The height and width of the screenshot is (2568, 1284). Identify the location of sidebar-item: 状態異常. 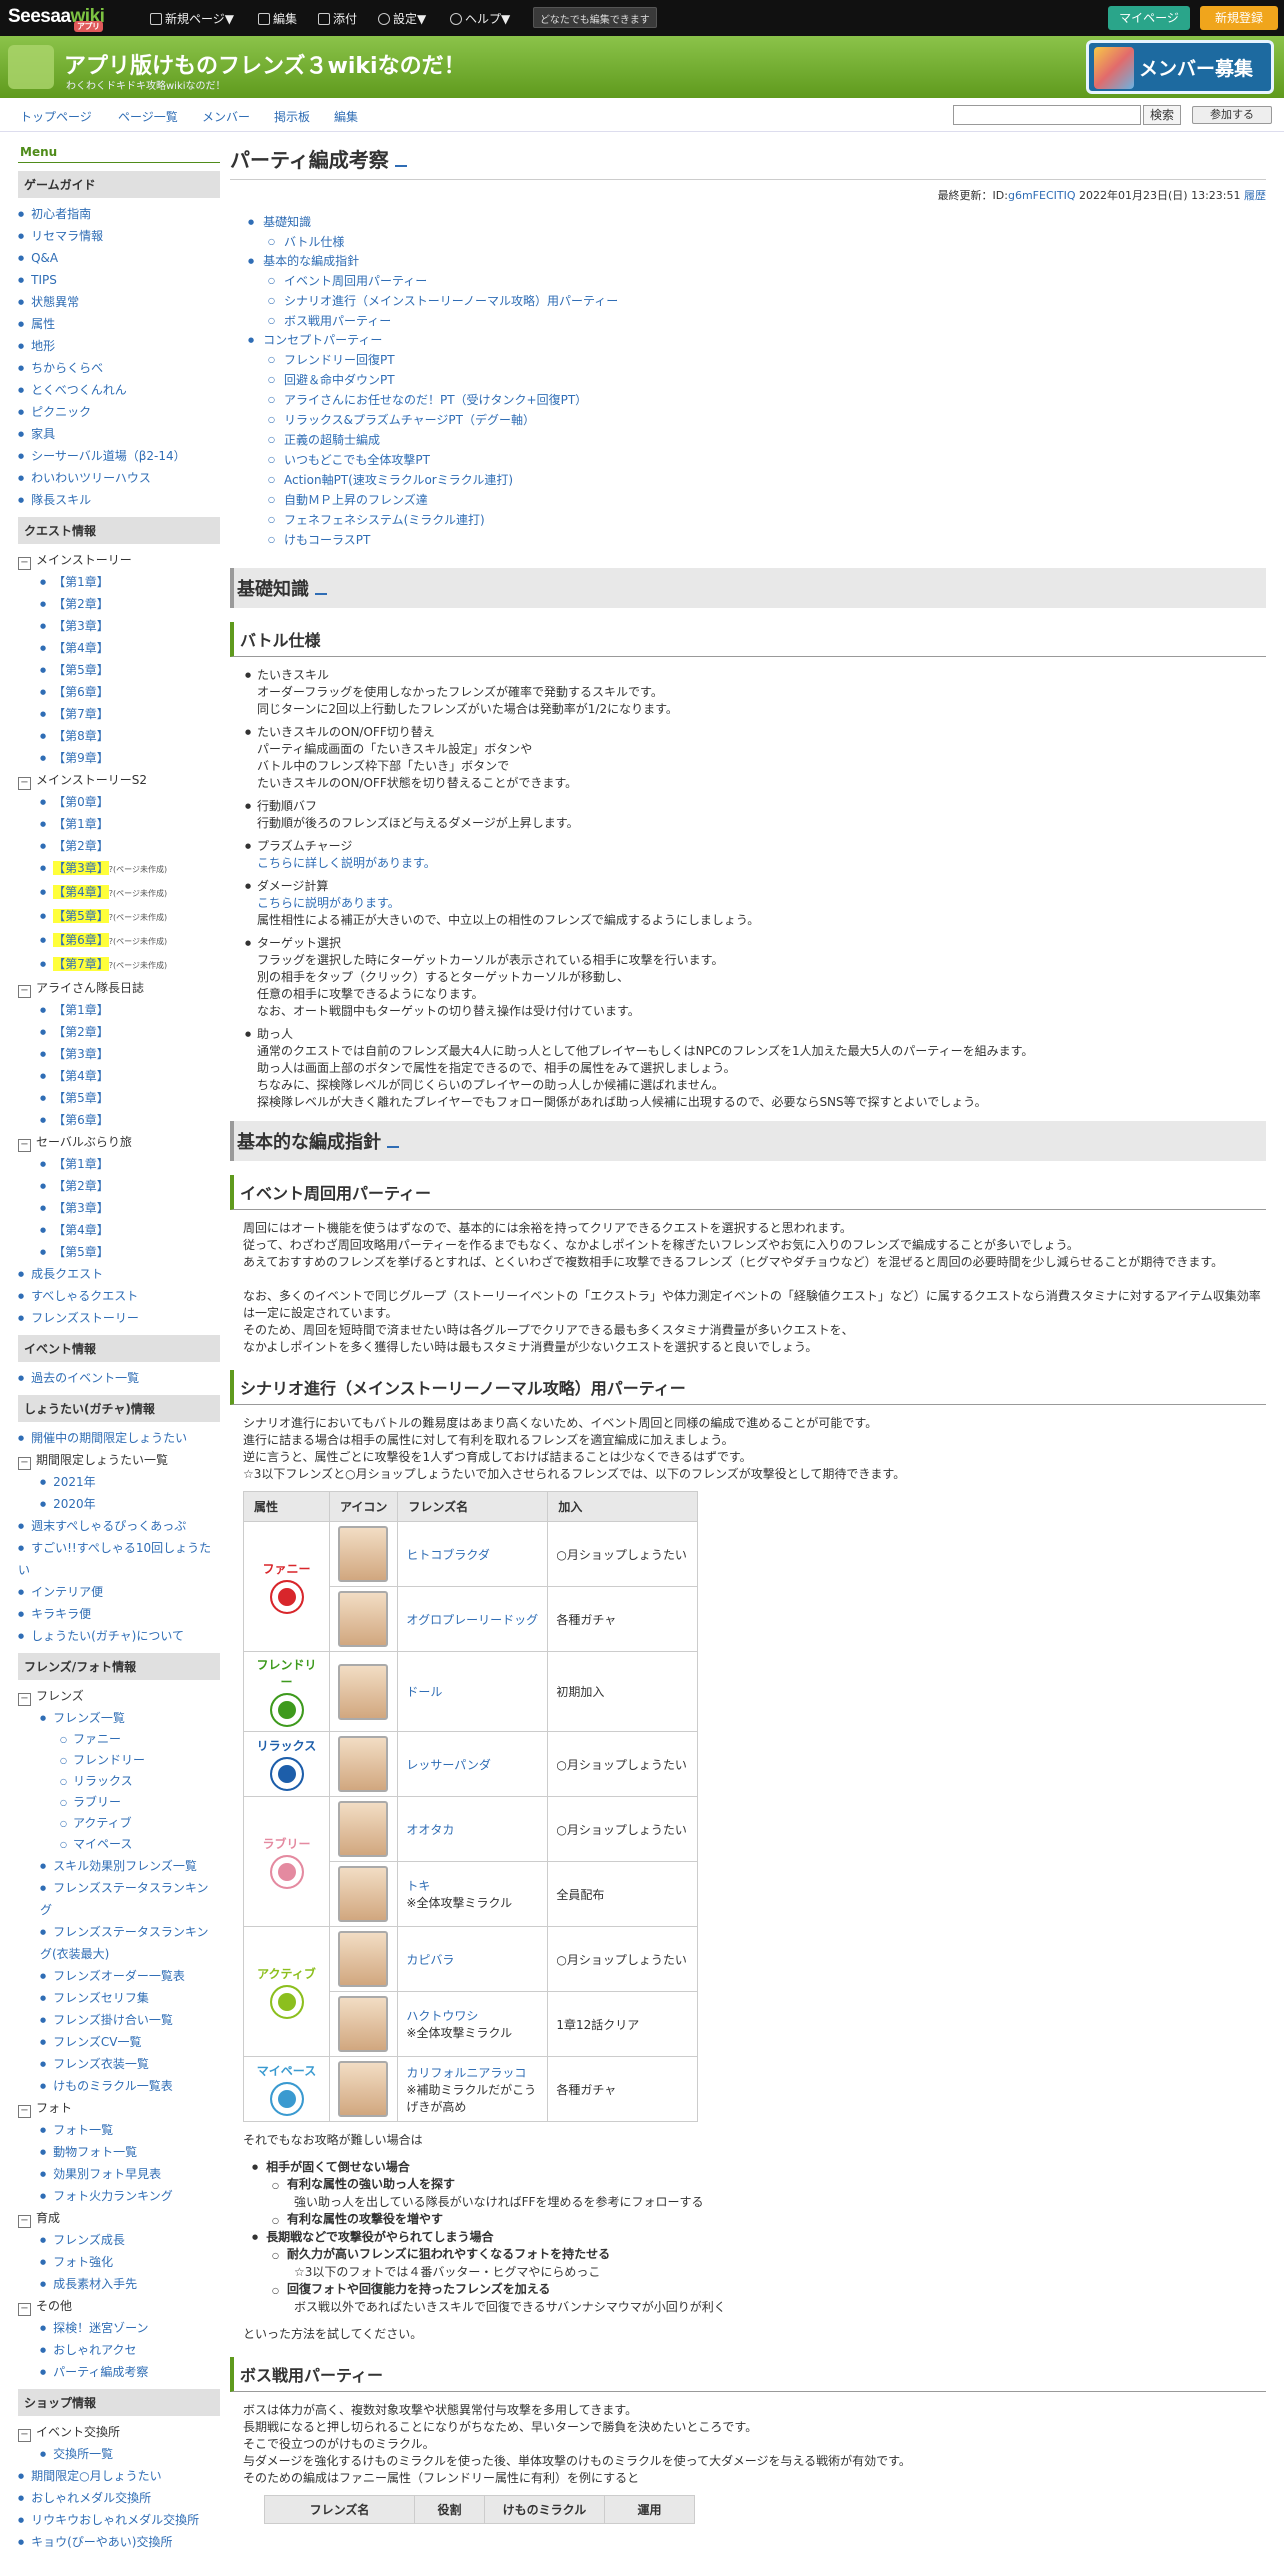
(119, 302).